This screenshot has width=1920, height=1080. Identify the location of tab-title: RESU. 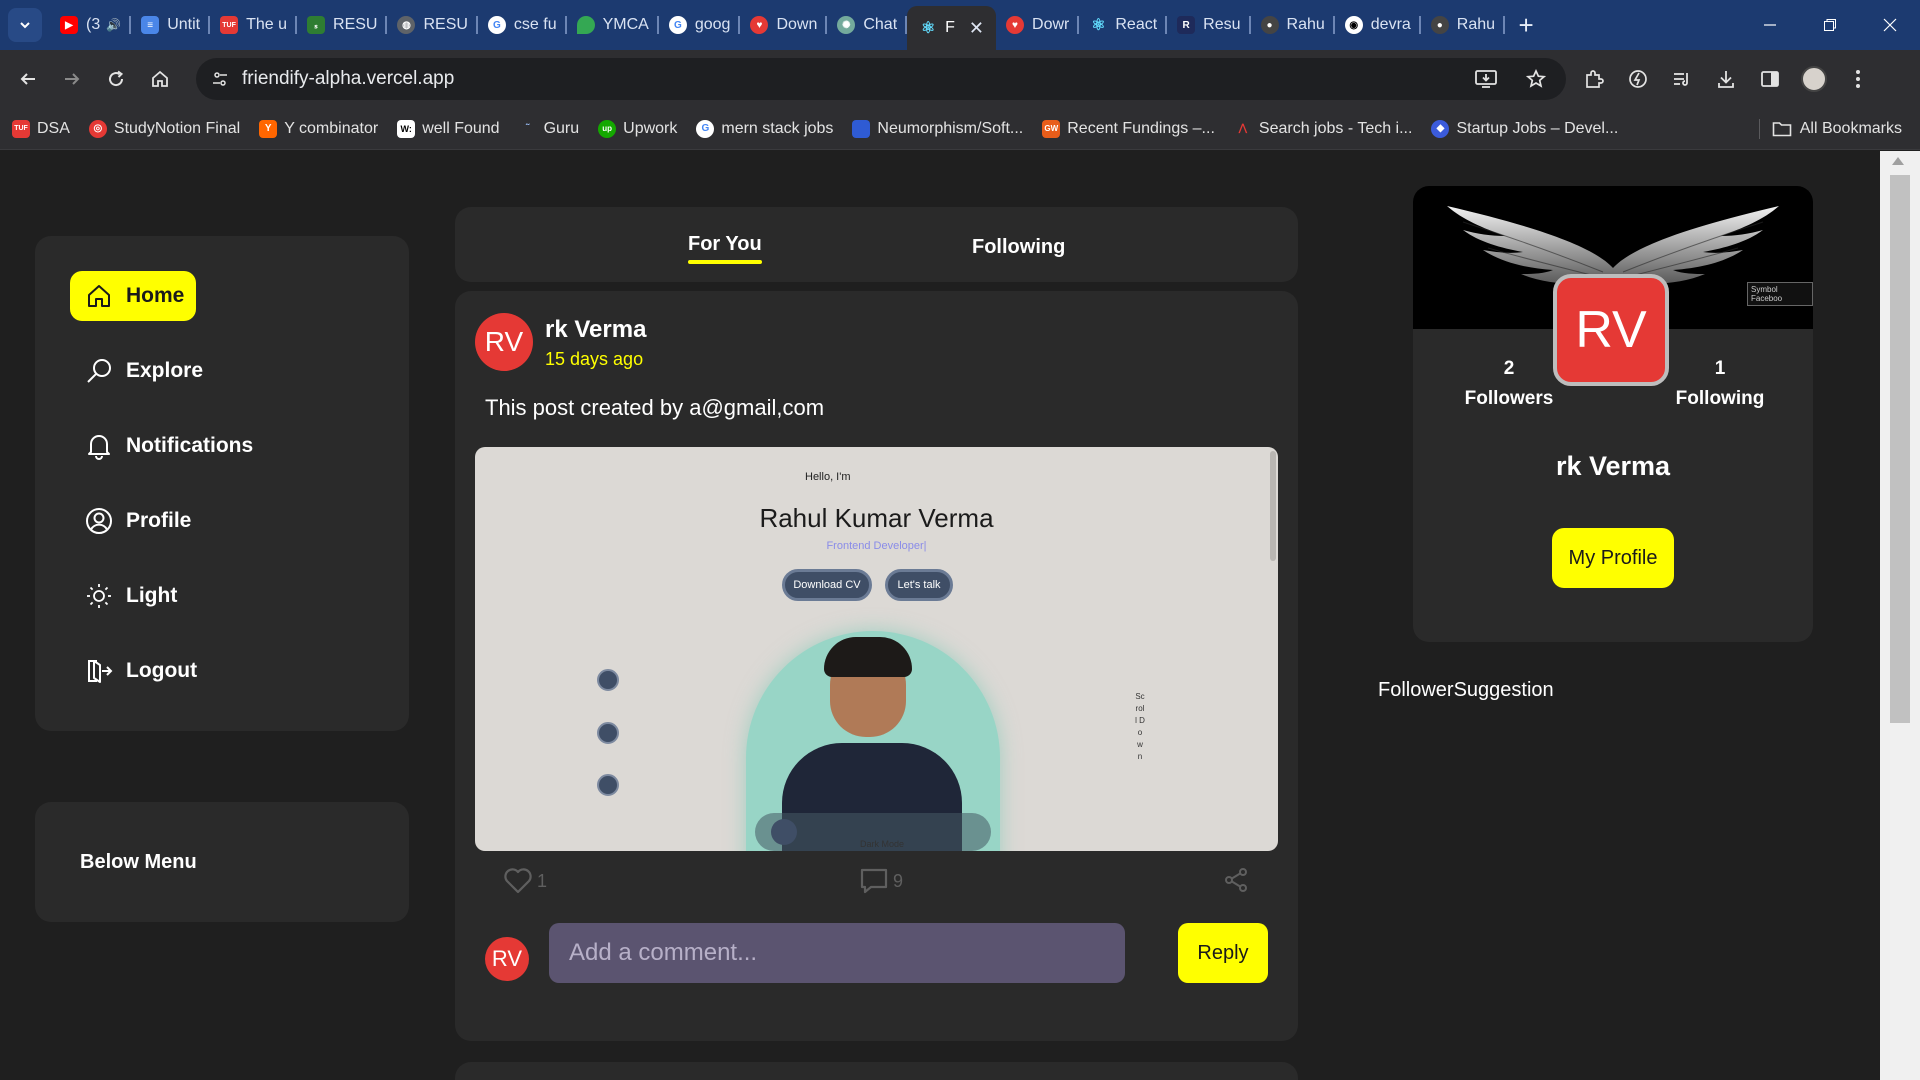
(355, 24).